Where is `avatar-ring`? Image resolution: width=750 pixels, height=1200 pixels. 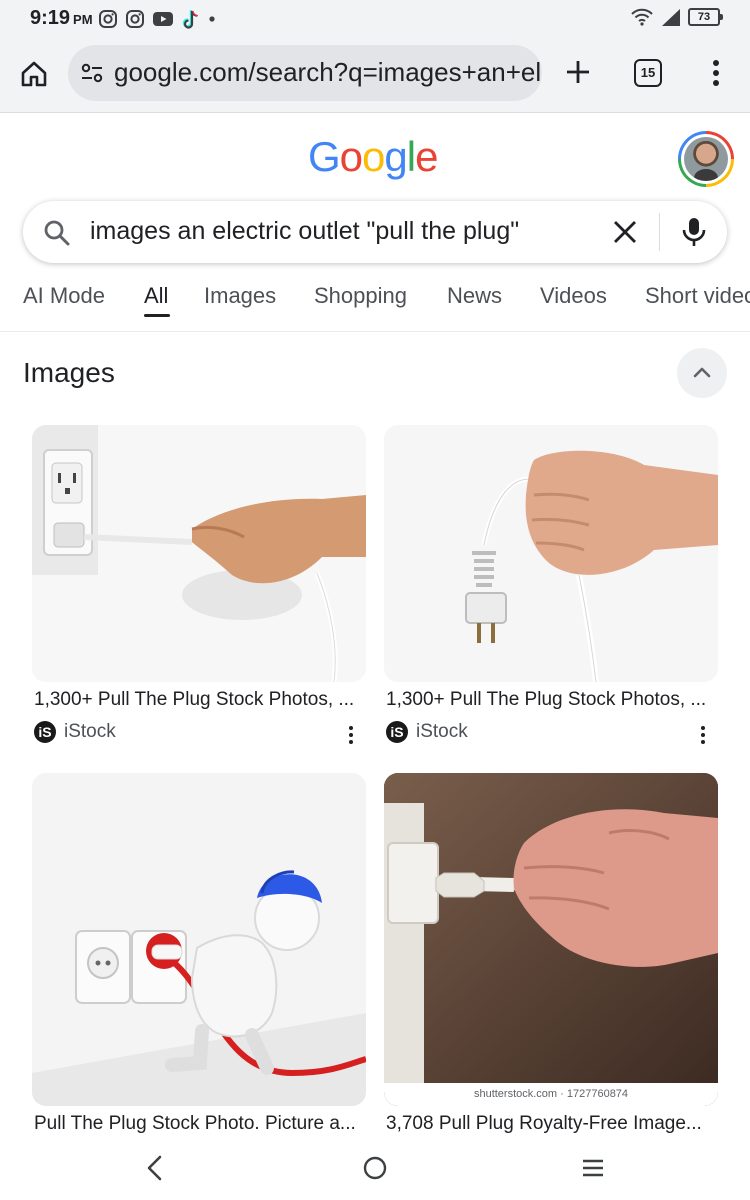 avatar-ring is located at coordinates (706, 159).